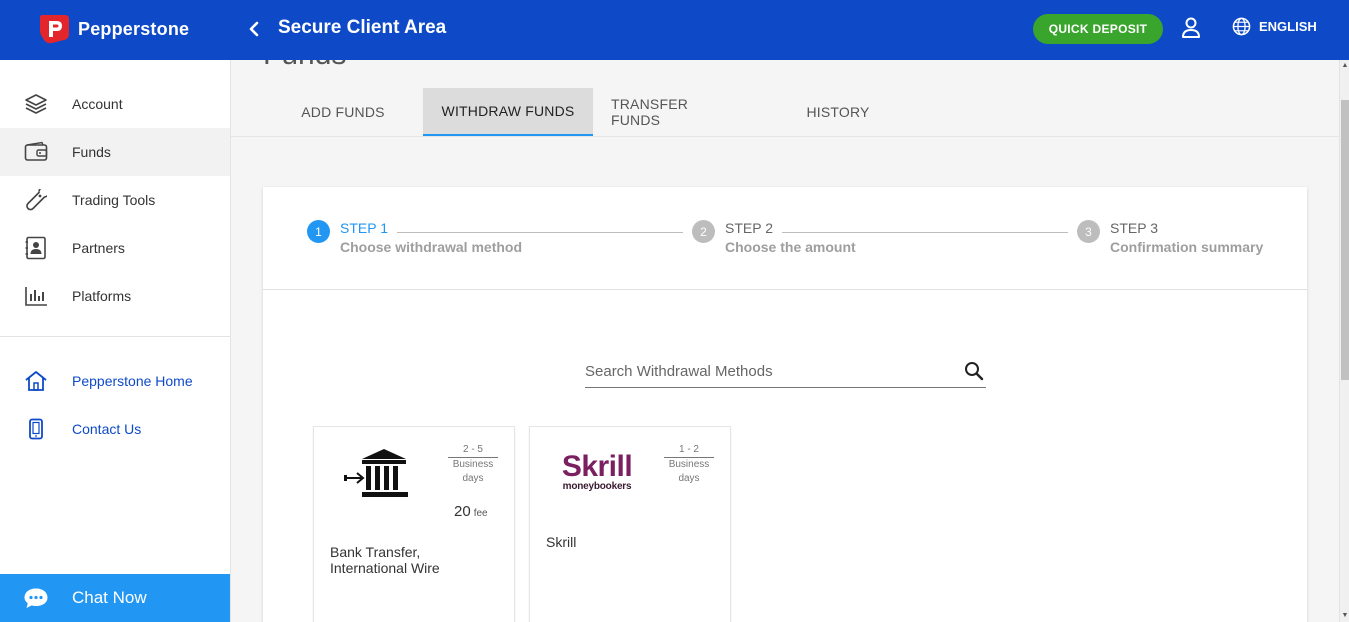 The image size is (1349, 622). I want to click on home-icon, so click(36, 381).